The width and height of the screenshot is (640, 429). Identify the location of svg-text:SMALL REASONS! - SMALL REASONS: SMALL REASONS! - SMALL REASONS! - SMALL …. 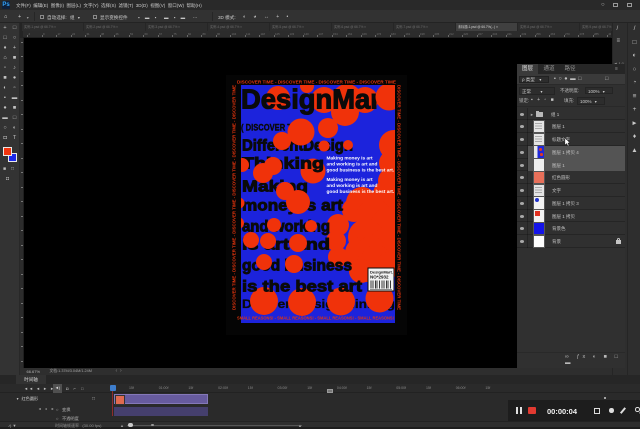
(315, 319).